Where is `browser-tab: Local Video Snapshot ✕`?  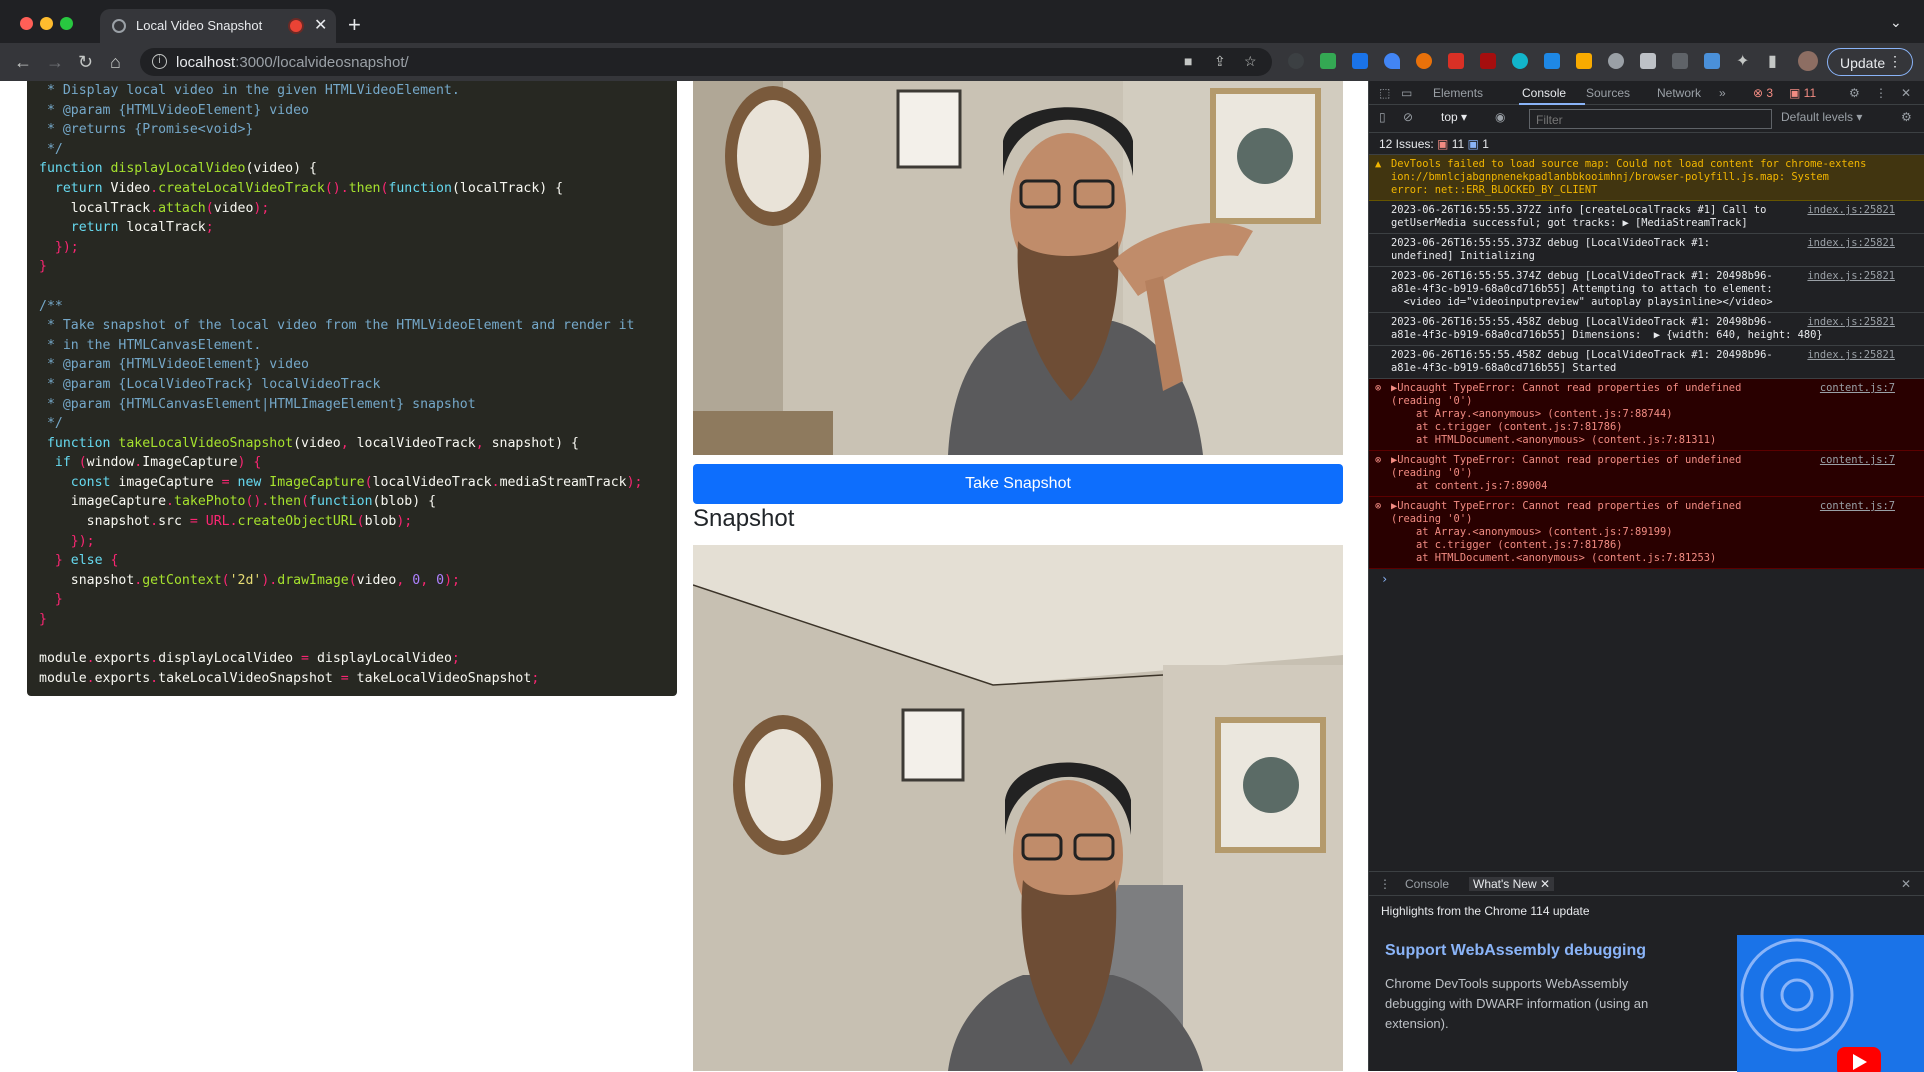
browser-tab: Local Video Snapshot ✕ is located at coordinates (218, 26).